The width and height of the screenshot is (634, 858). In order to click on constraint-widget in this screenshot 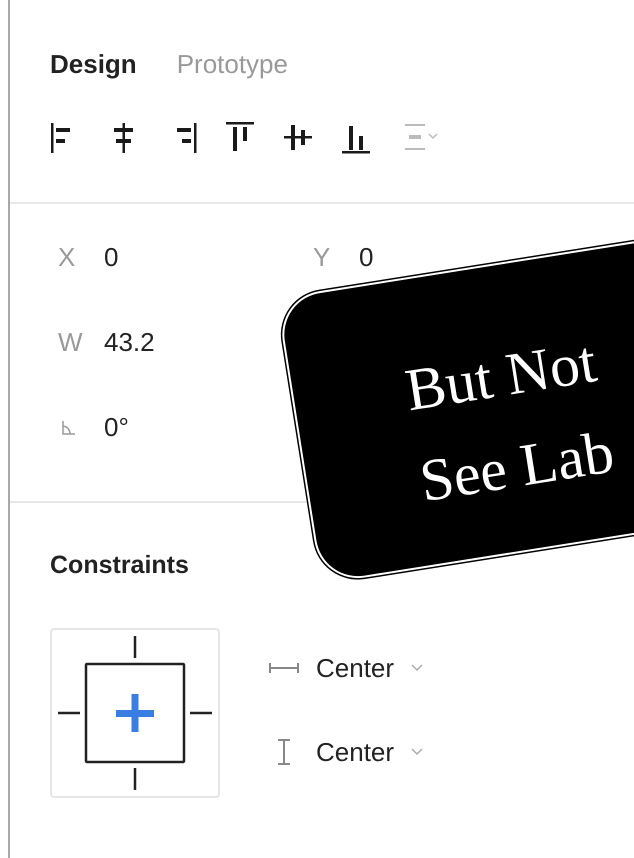, I will do `click(135, 713)`.